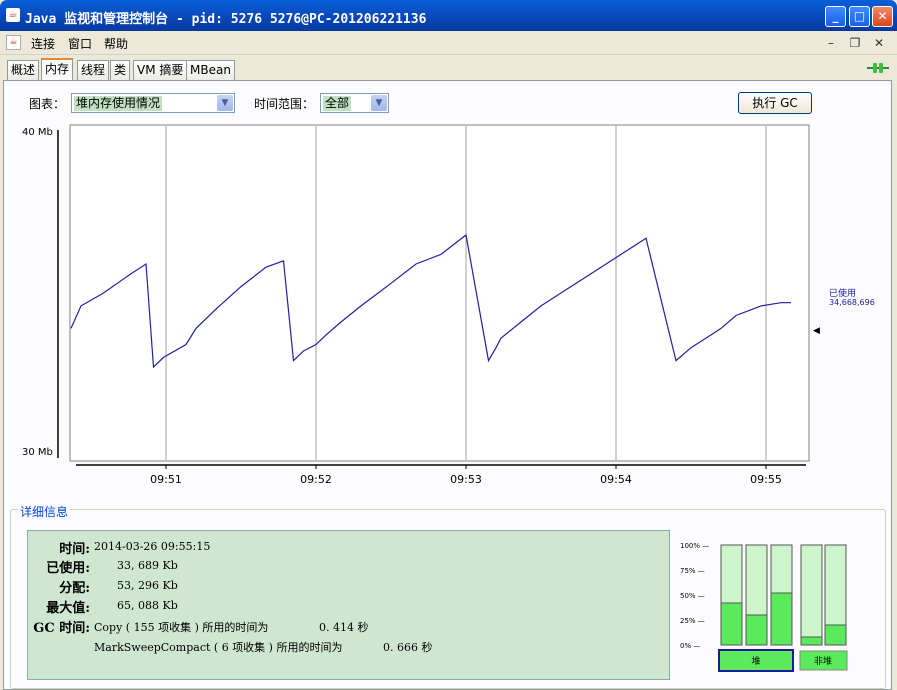 This screenshot has height=690, width=897. What do you see at coordinates (152, 546) in the screenshot?
I see `time-value: 2014-03-26 09:55:15` at bounding box center [152, 546].